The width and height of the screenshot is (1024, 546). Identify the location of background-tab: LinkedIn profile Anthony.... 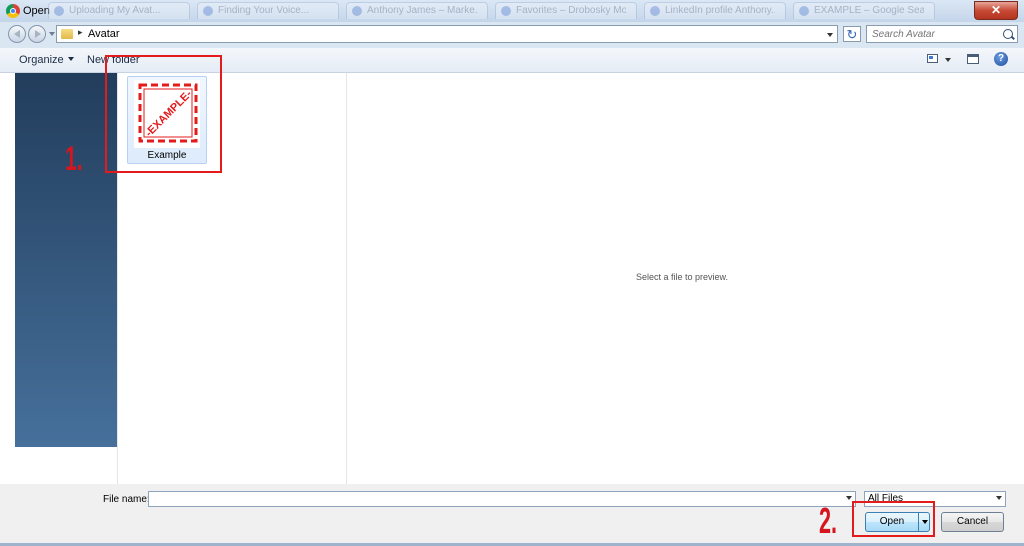
(715, 10).